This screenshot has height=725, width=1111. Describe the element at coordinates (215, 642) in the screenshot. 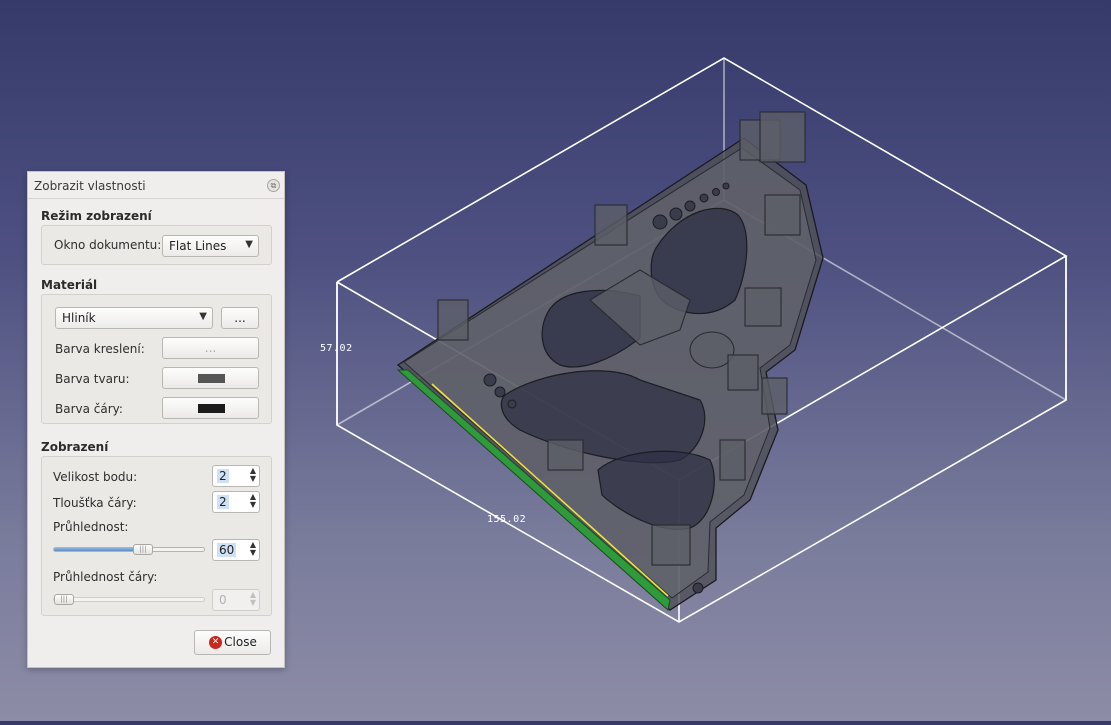

I see `close-icon: ✕` at that location.